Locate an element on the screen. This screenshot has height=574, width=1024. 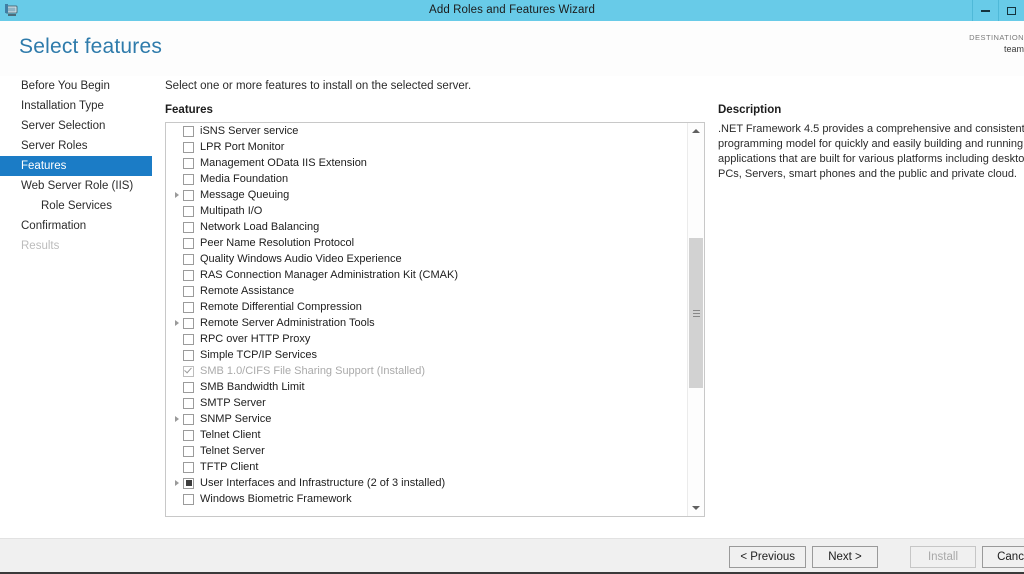
sidebar-item-confirmation: Confirmation is located at coordinates (76, 226).